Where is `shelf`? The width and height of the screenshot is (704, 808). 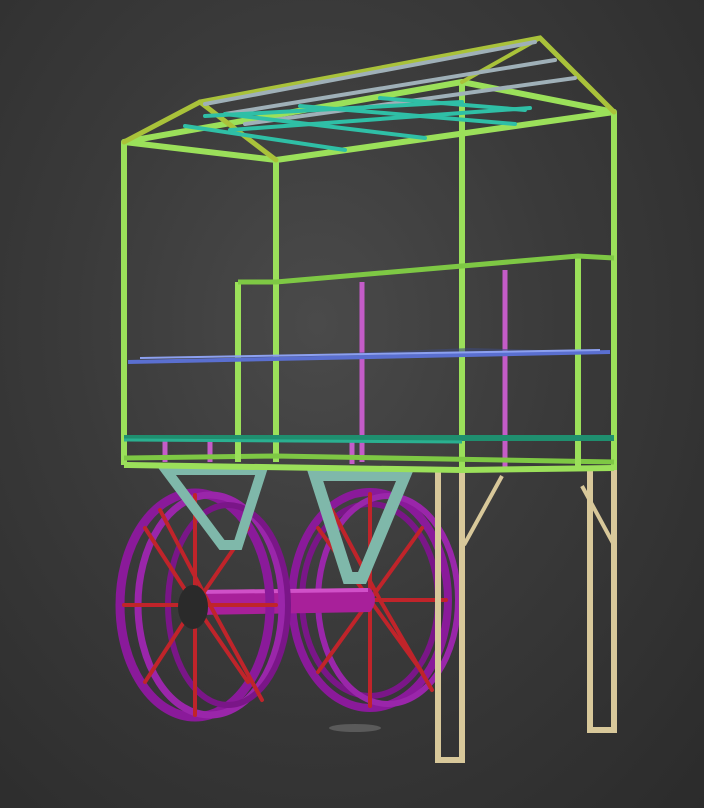
shelf is located at coordinates (369, 356).